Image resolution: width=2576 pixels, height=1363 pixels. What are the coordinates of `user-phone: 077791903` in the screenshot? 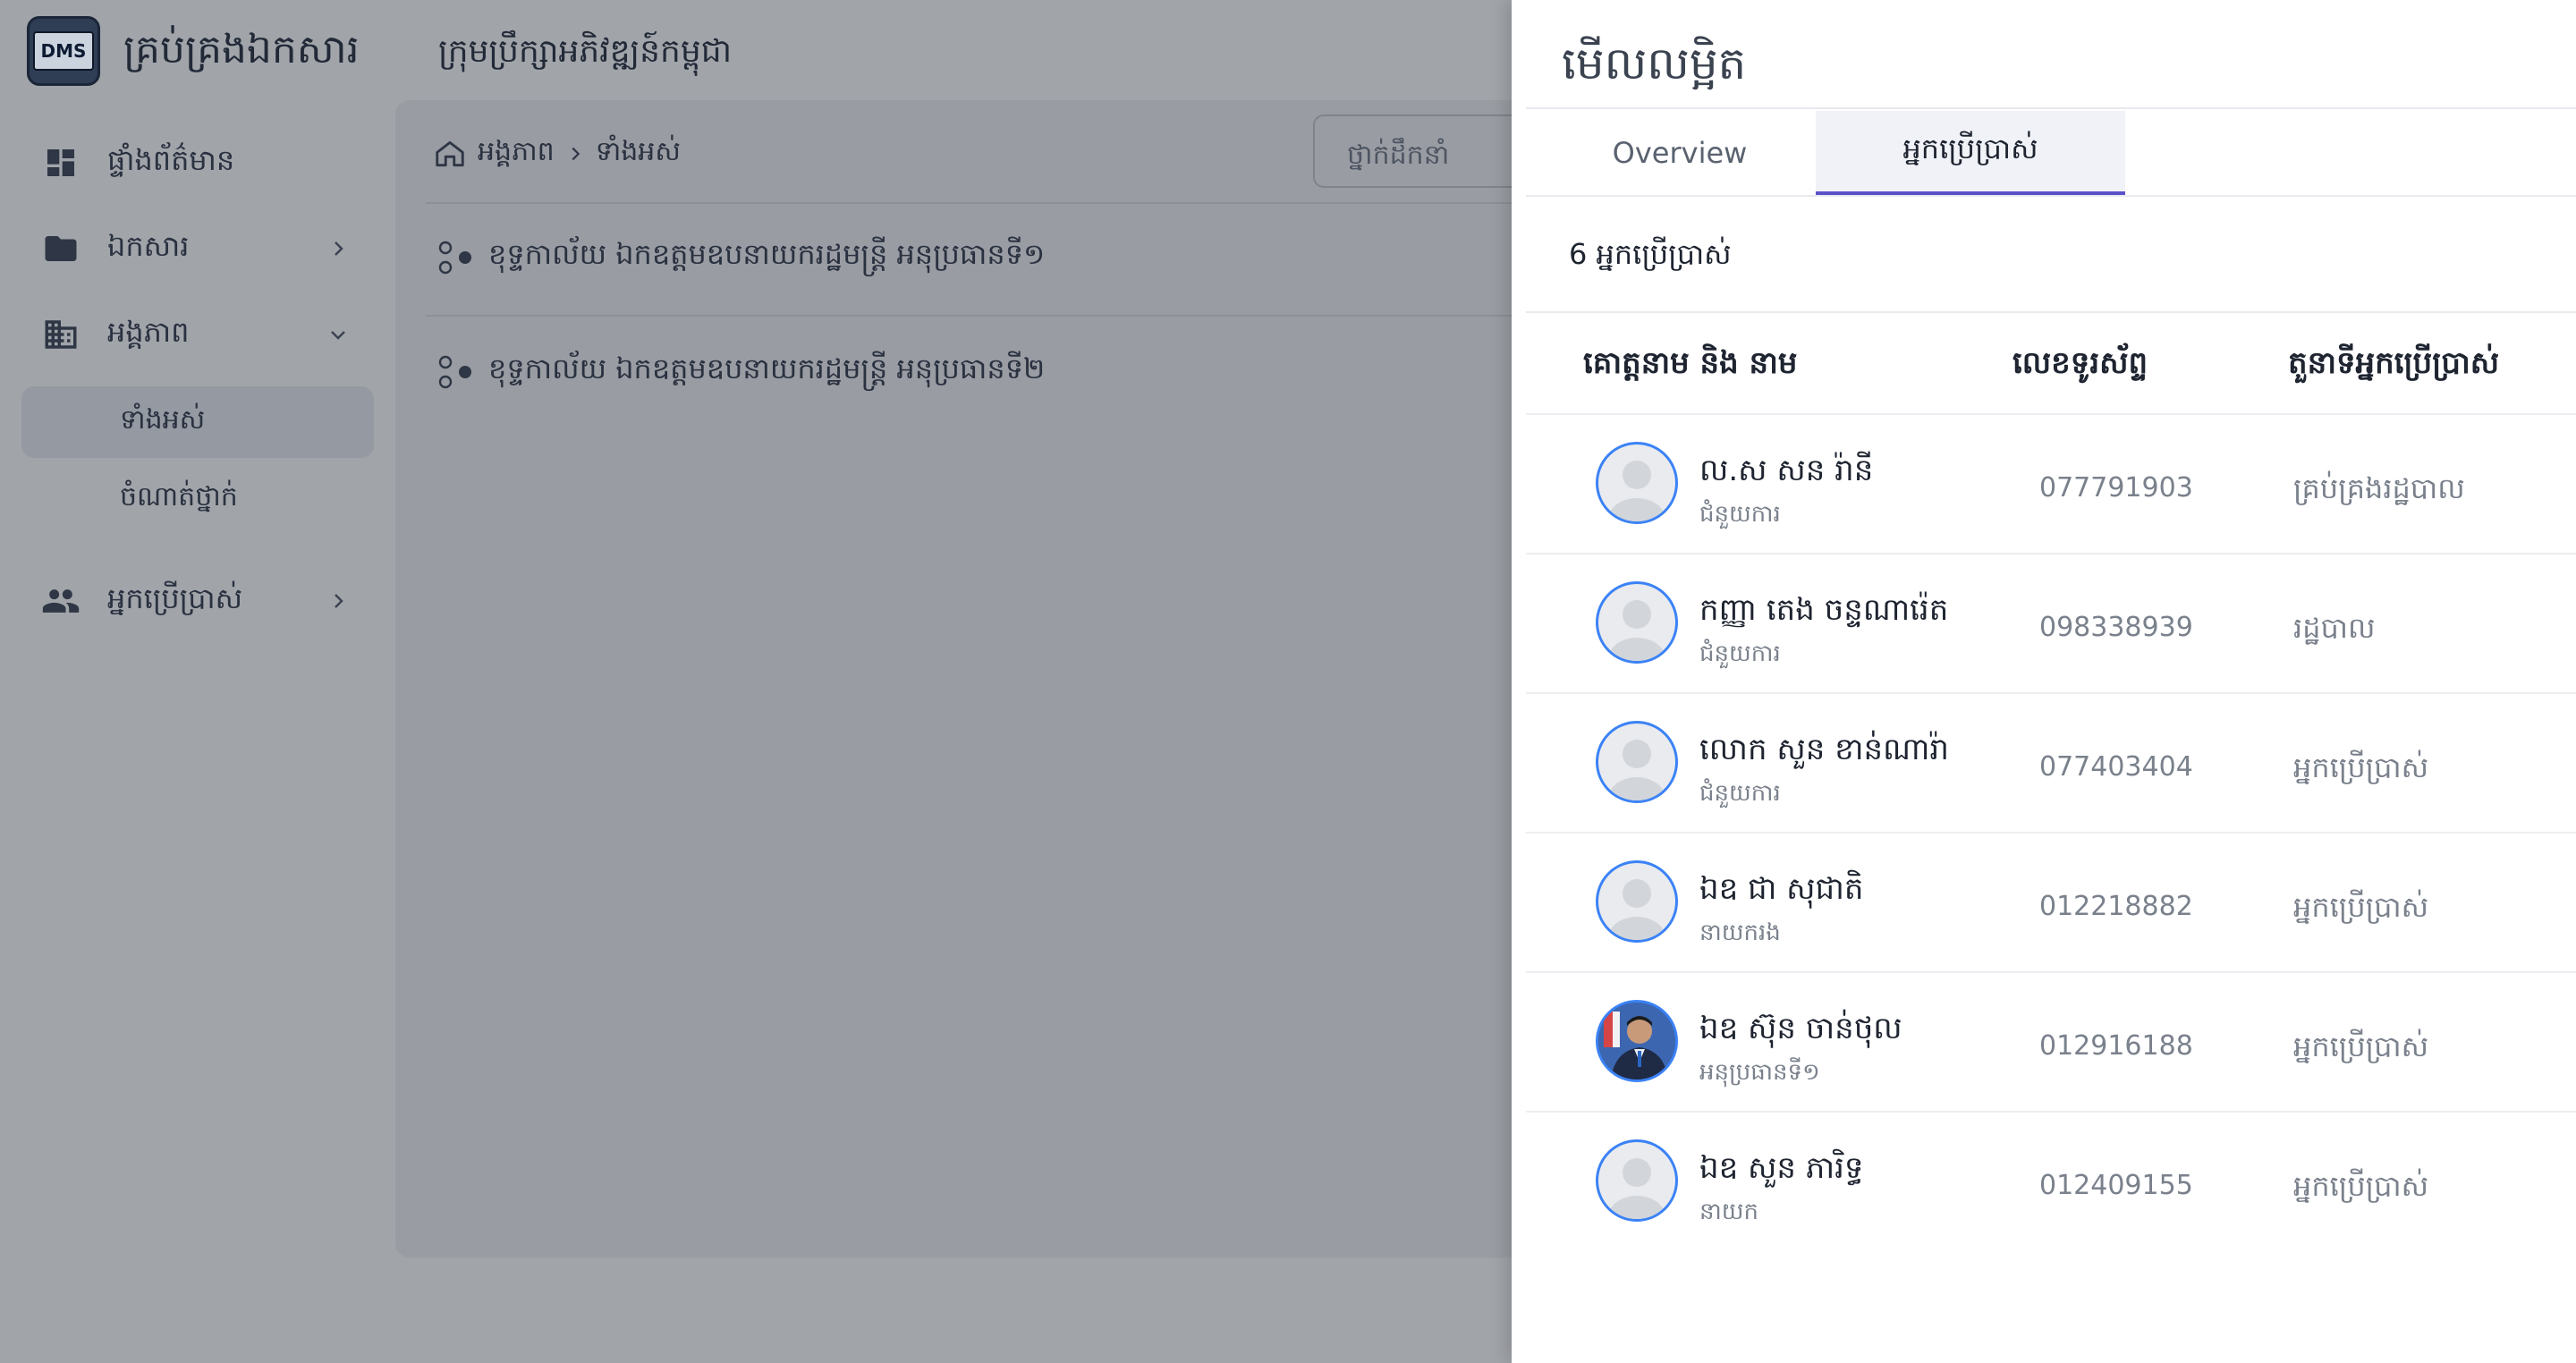 It's located at (2116, 488).